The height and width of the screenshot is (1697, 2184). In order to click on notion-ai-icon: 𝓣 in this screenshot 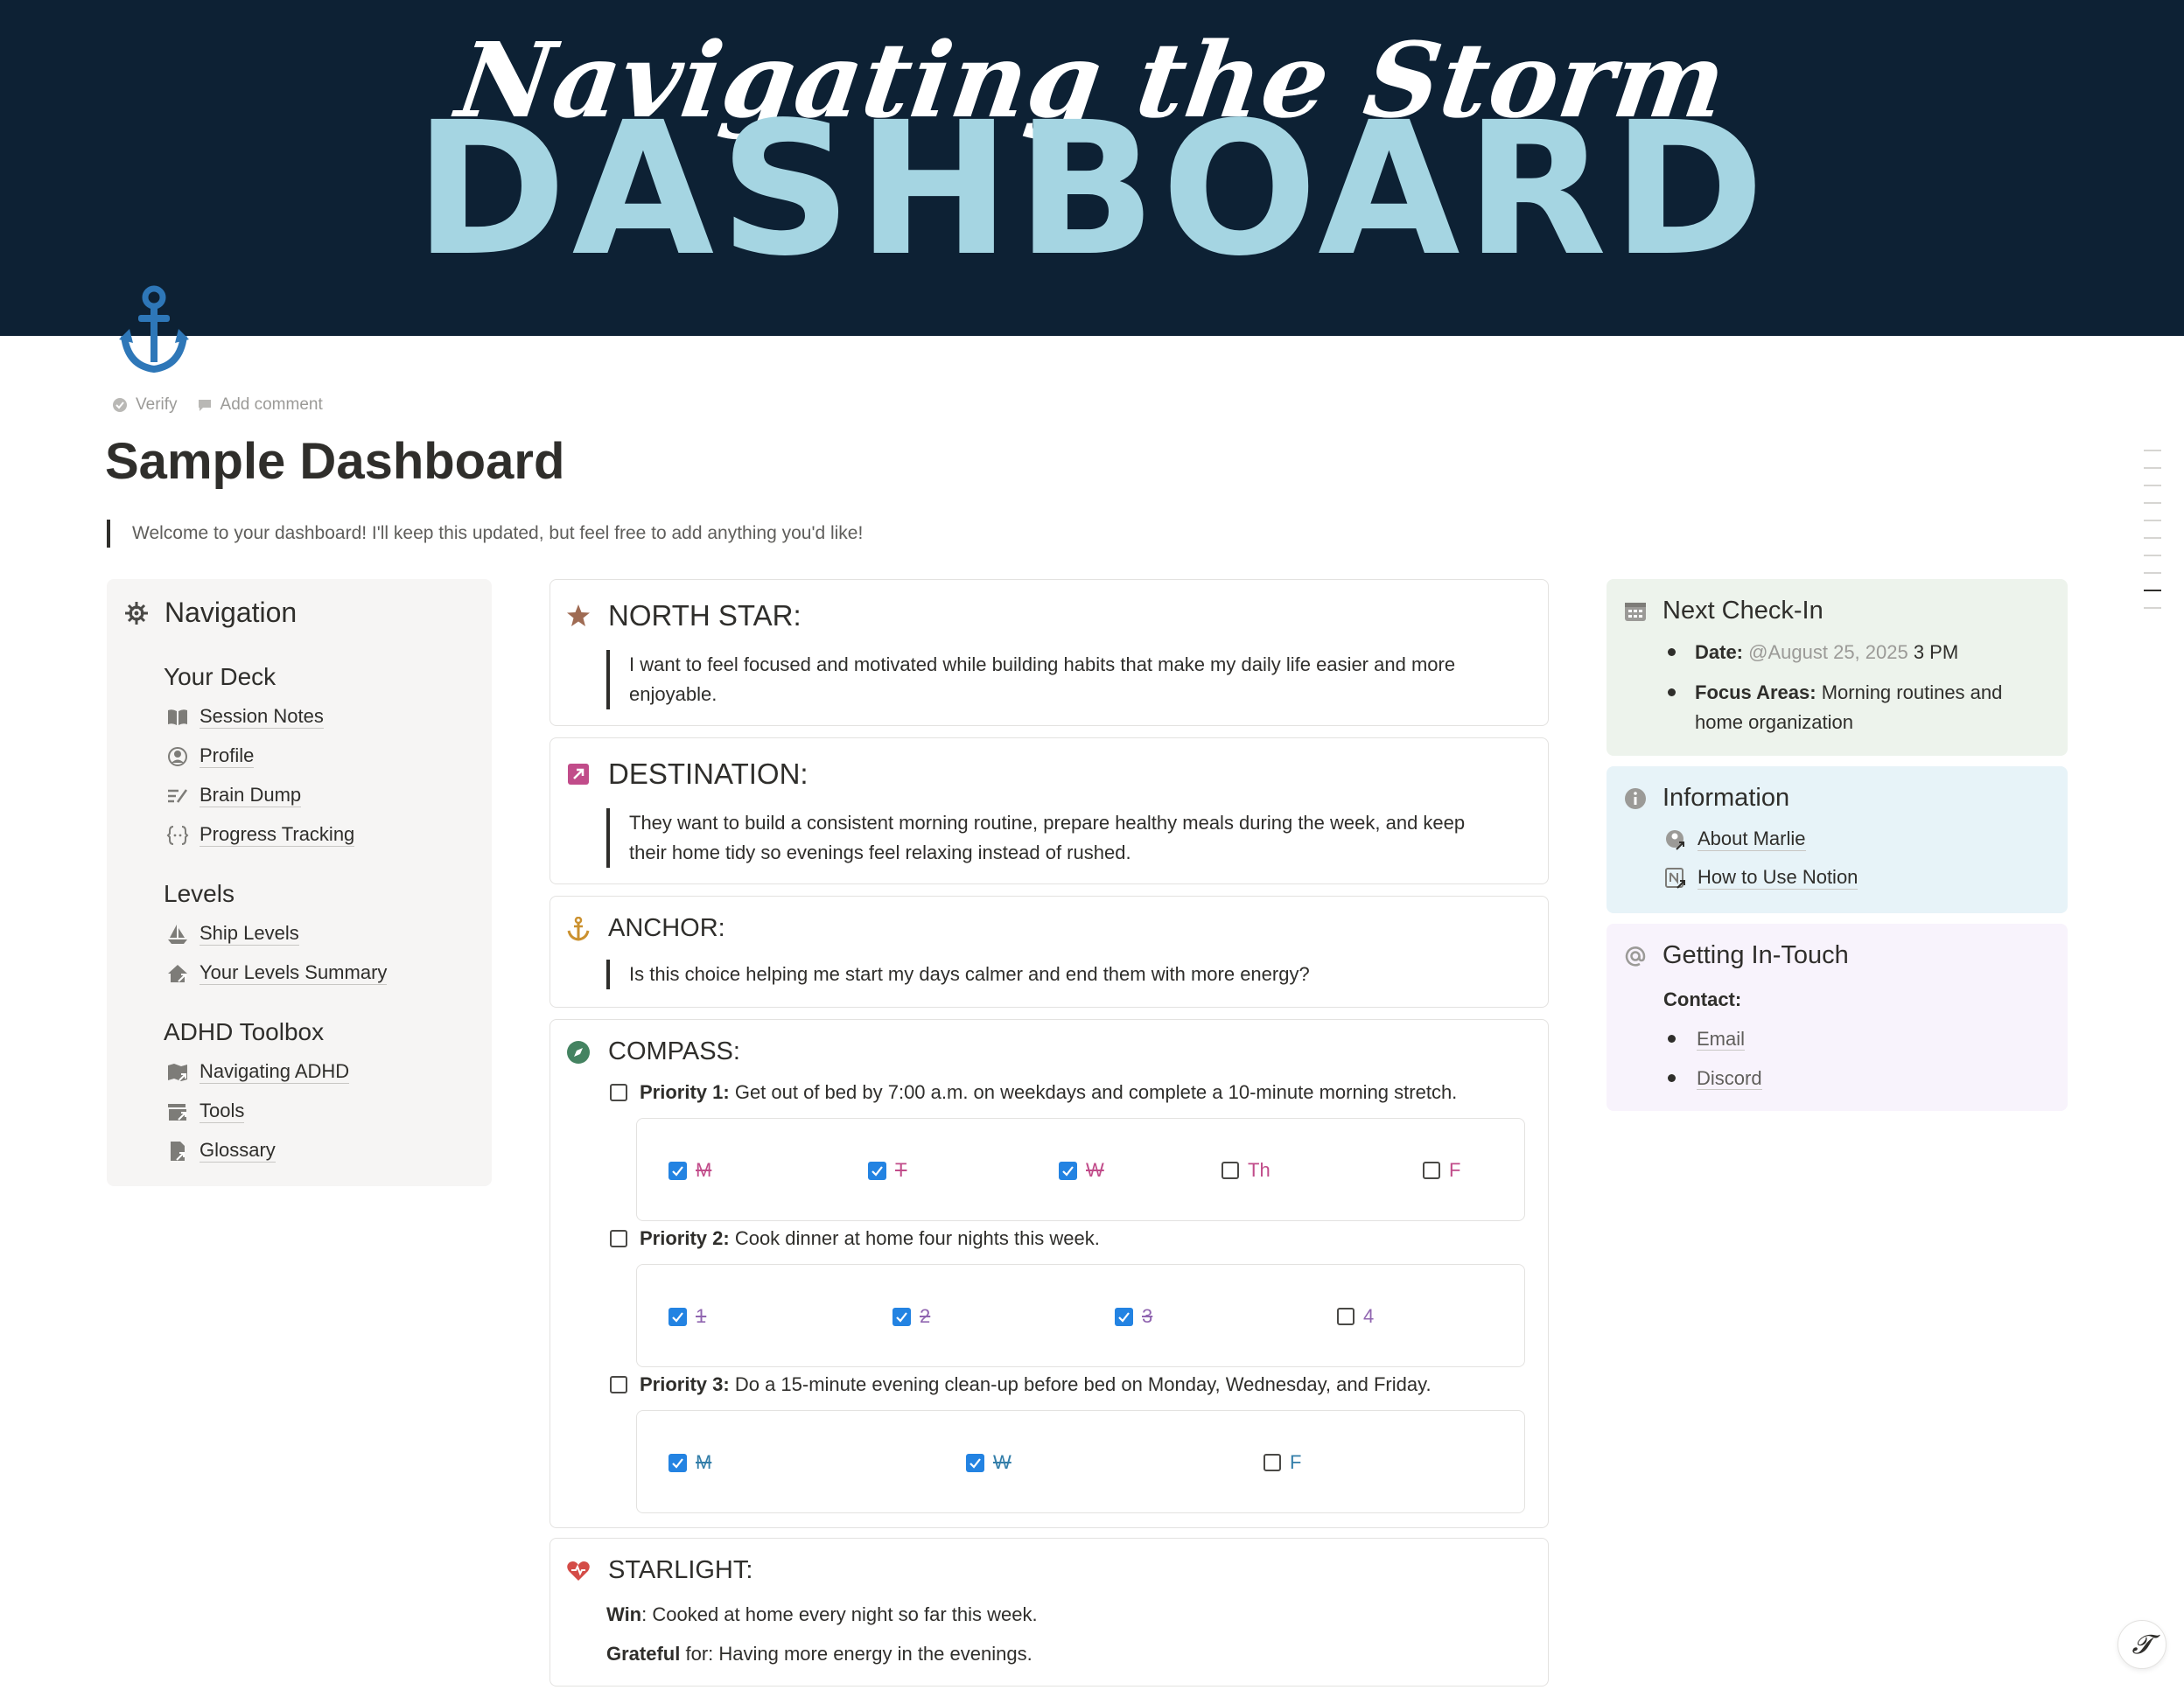, I will do `click(2142, 1645)`.